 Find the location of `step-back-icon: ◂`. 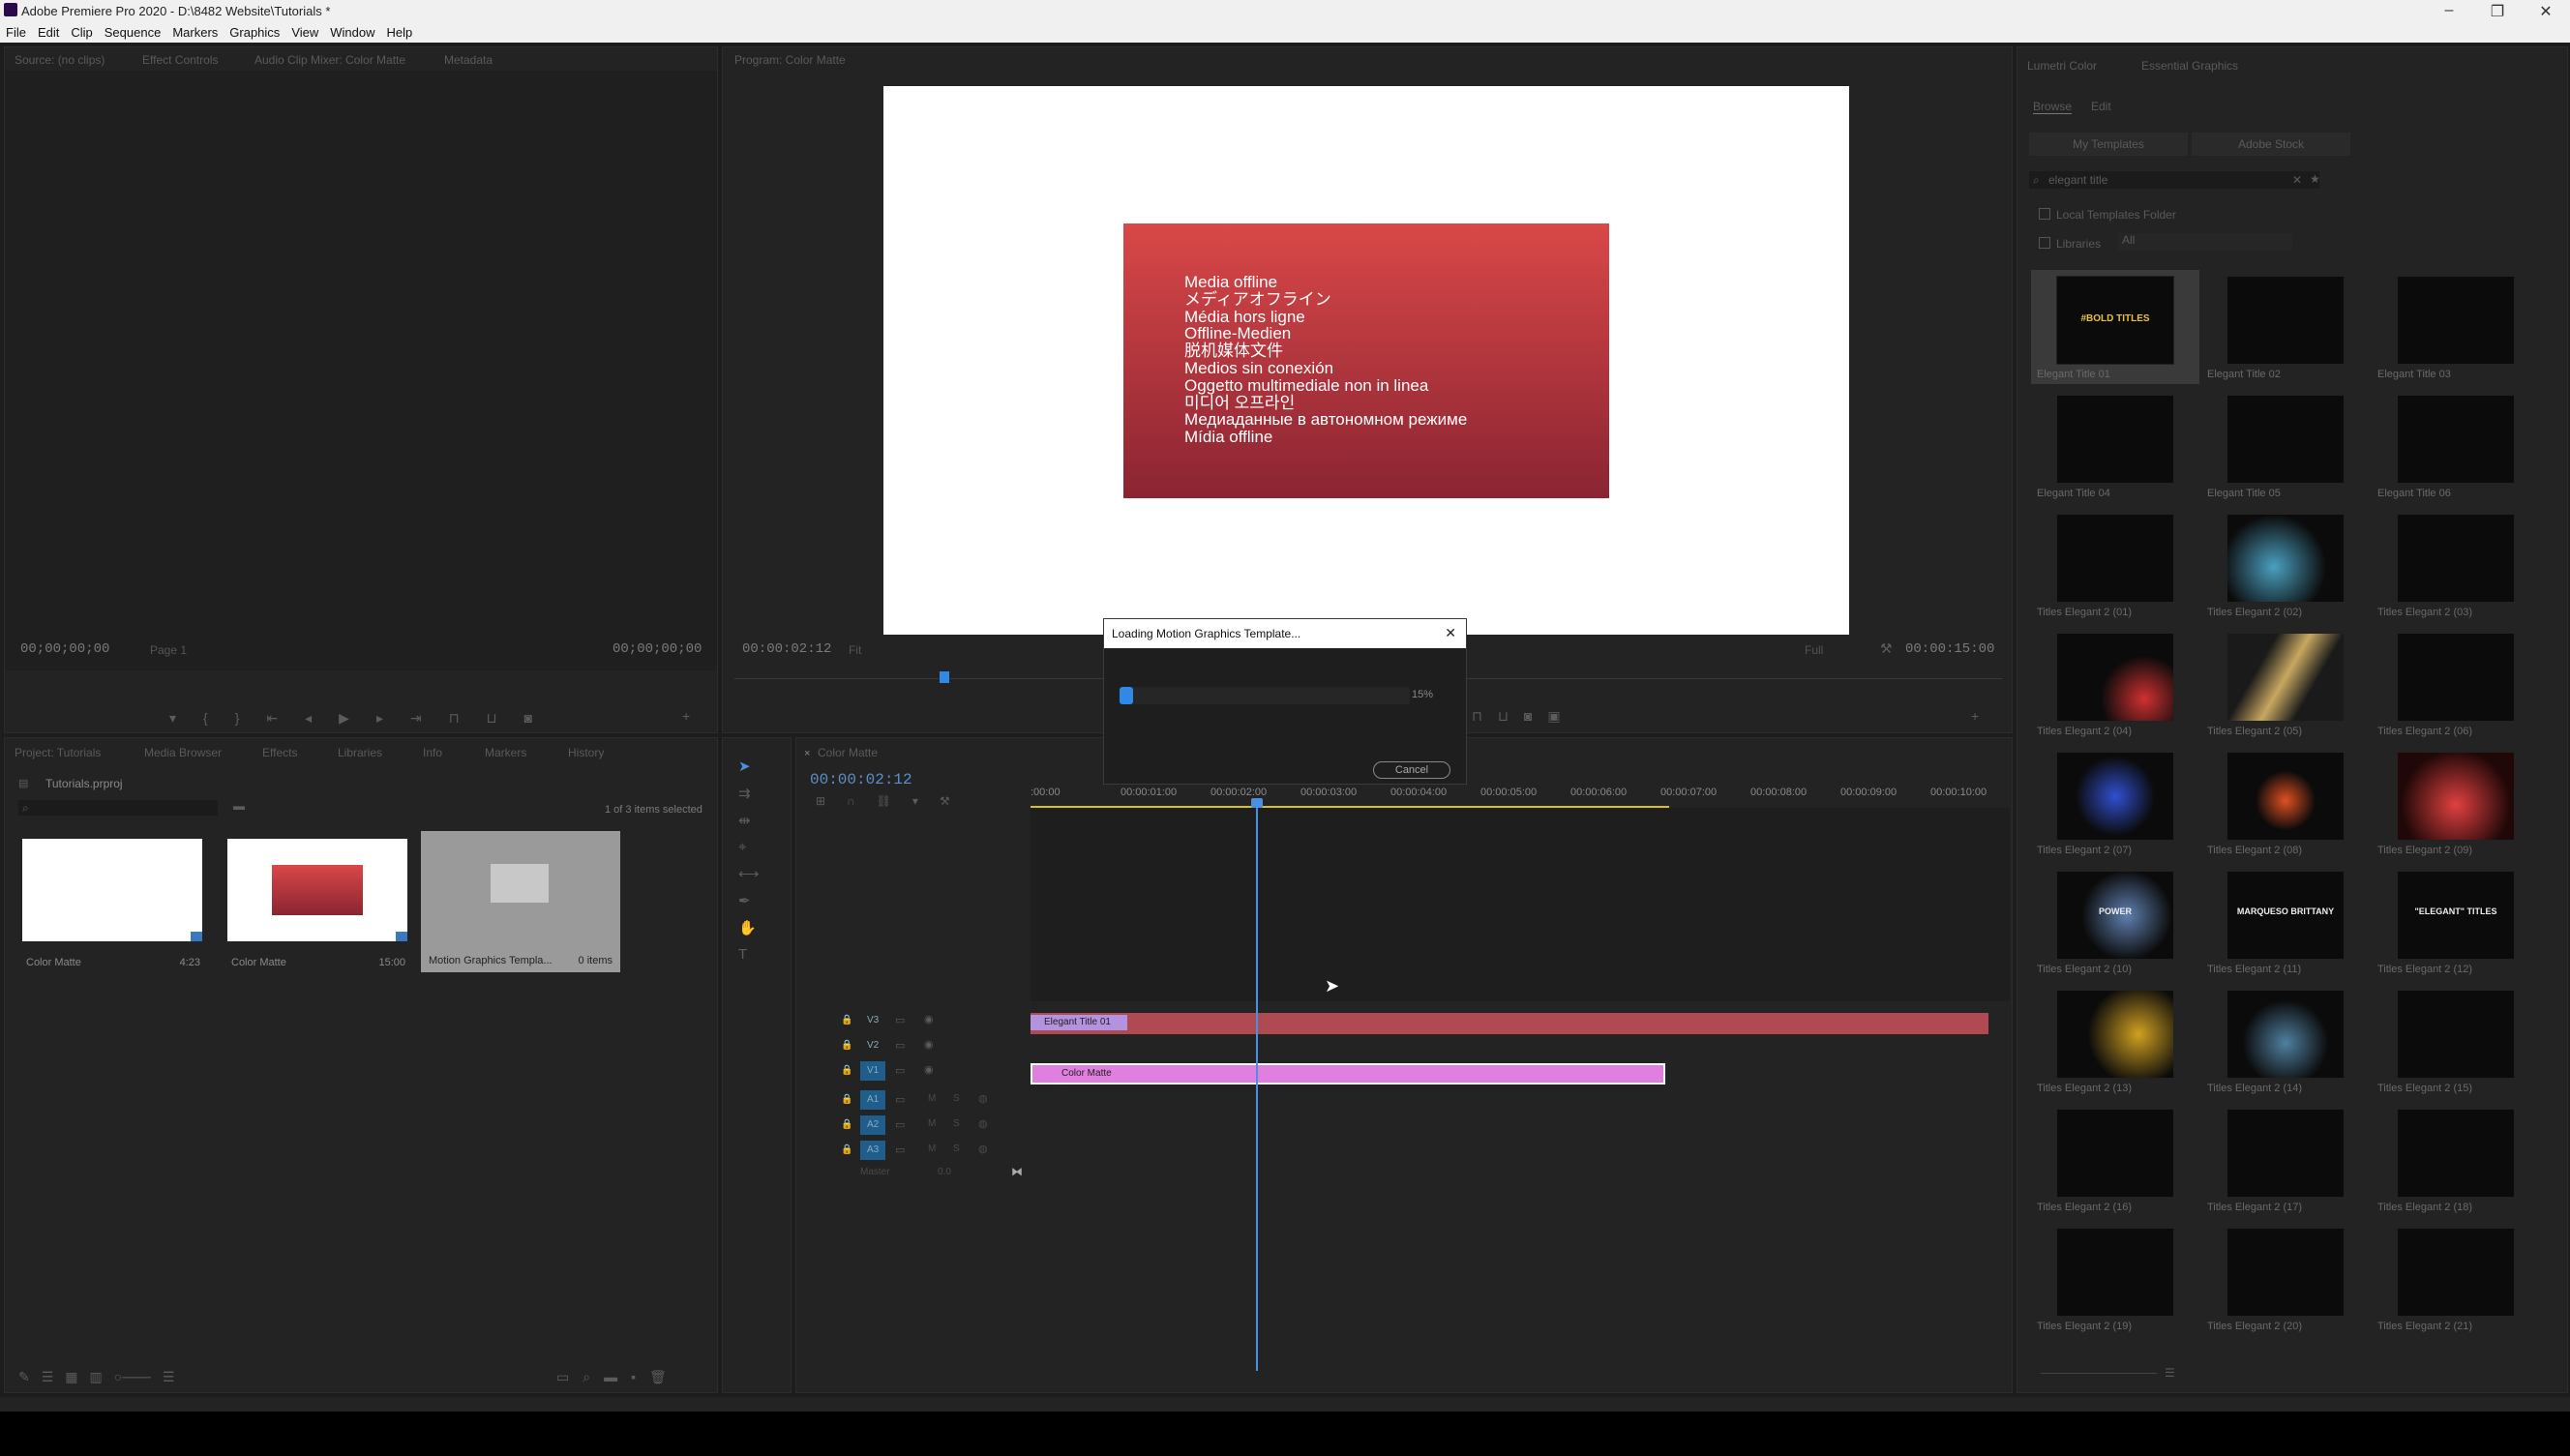

step-back-icon: ◂ is located at coordinates (309, 719).